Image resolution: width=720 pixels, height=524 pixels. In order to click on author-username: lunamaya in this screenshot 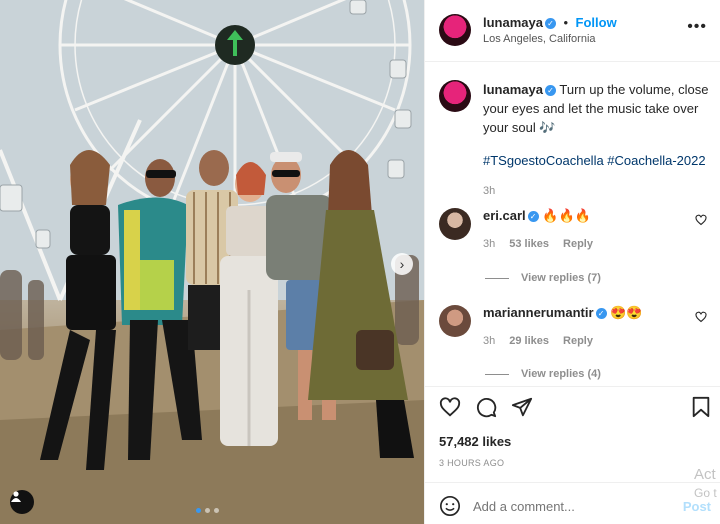, I will do `click(513, 22)`.